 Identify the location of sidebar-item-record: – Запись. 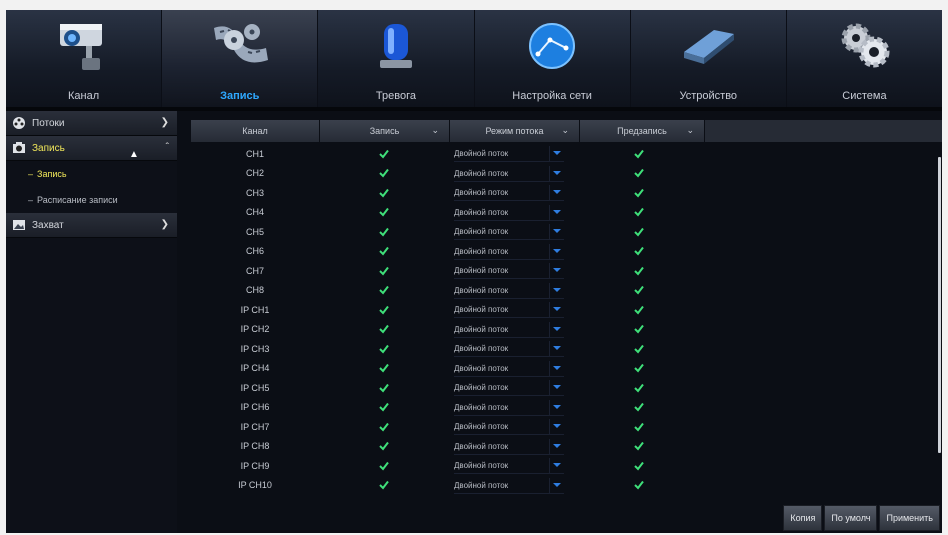
(91, 174).